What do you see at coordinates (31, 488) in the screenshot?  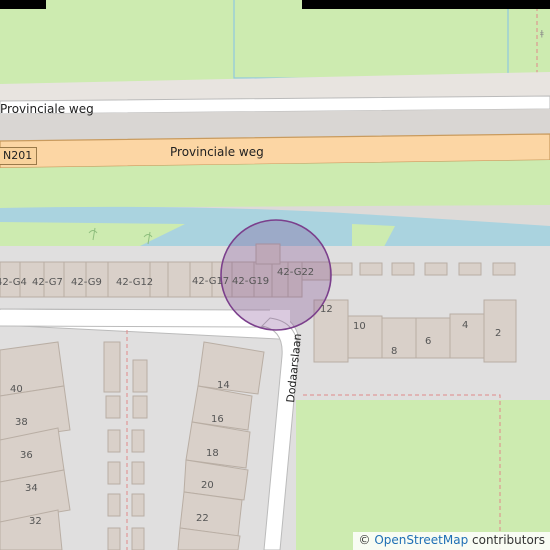 I see `house-number: 34` at bounding box center [31, 488].